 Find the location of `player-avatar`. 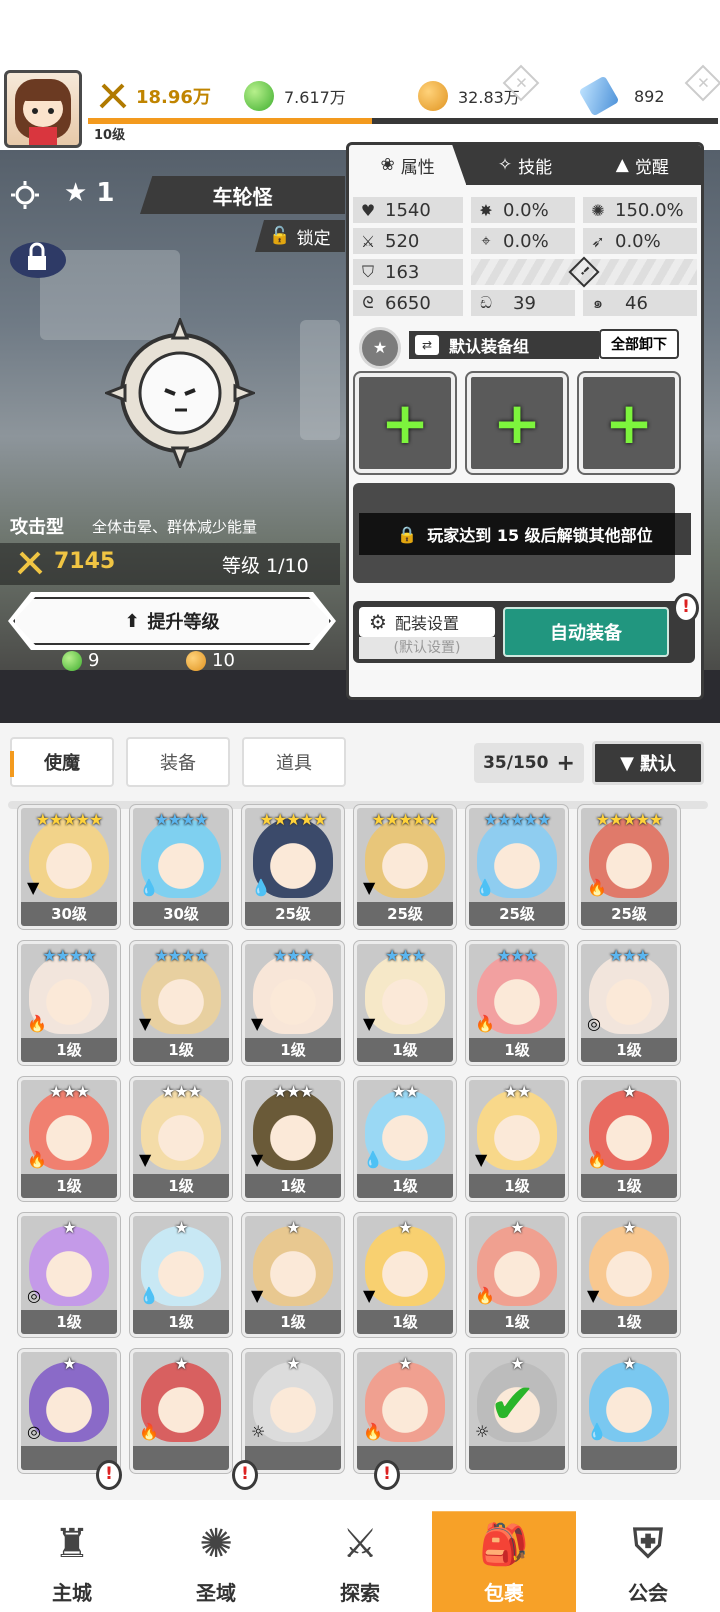

player-avatar is located at coordinates (43, 109).